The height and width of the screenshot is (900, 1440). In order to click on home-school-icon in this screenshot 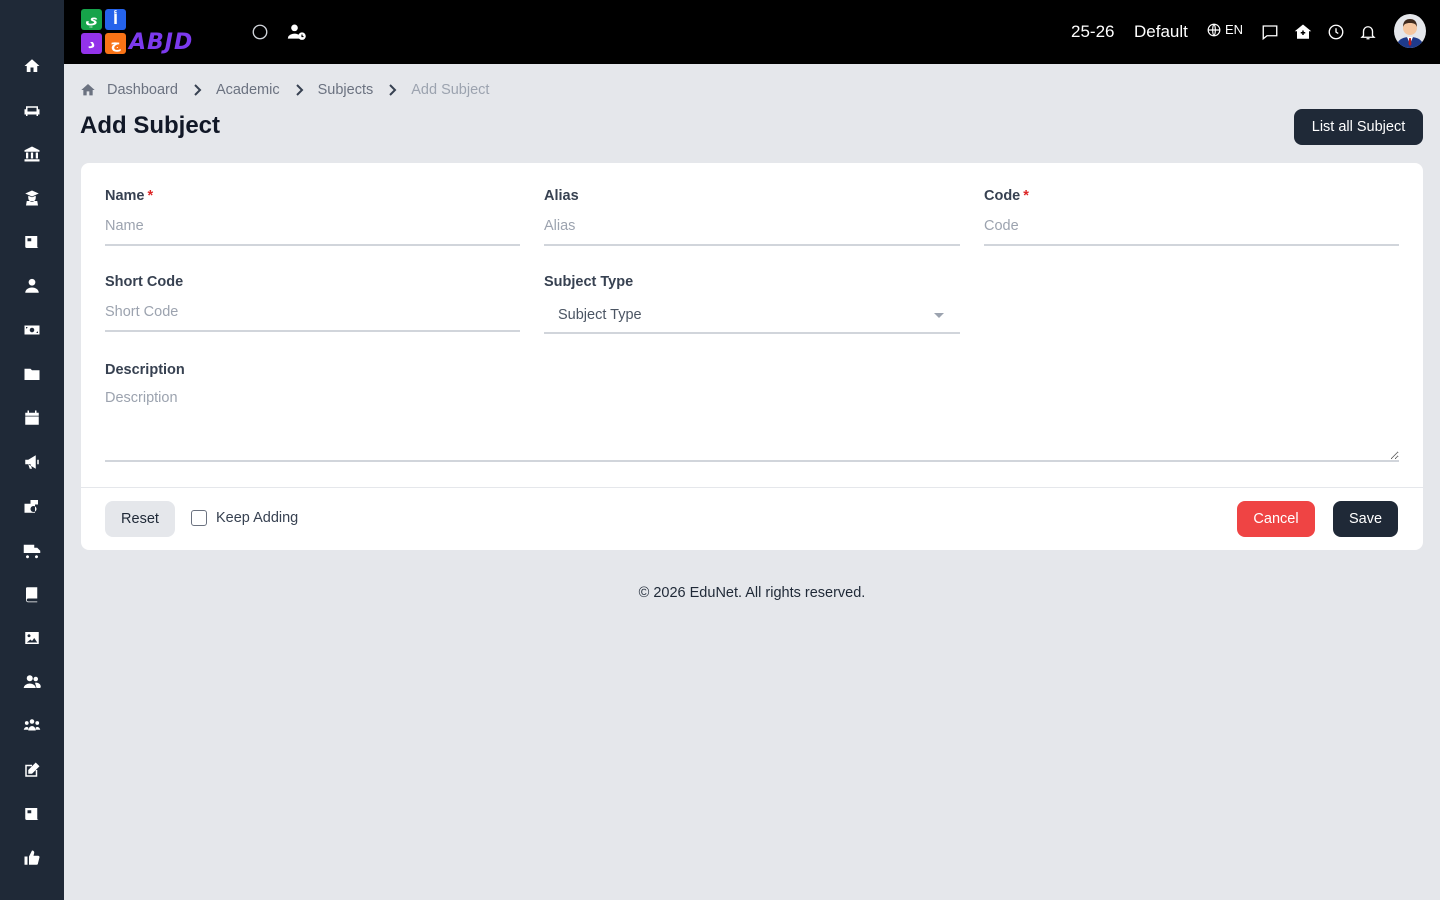, I will do `click(1303, 32)`.